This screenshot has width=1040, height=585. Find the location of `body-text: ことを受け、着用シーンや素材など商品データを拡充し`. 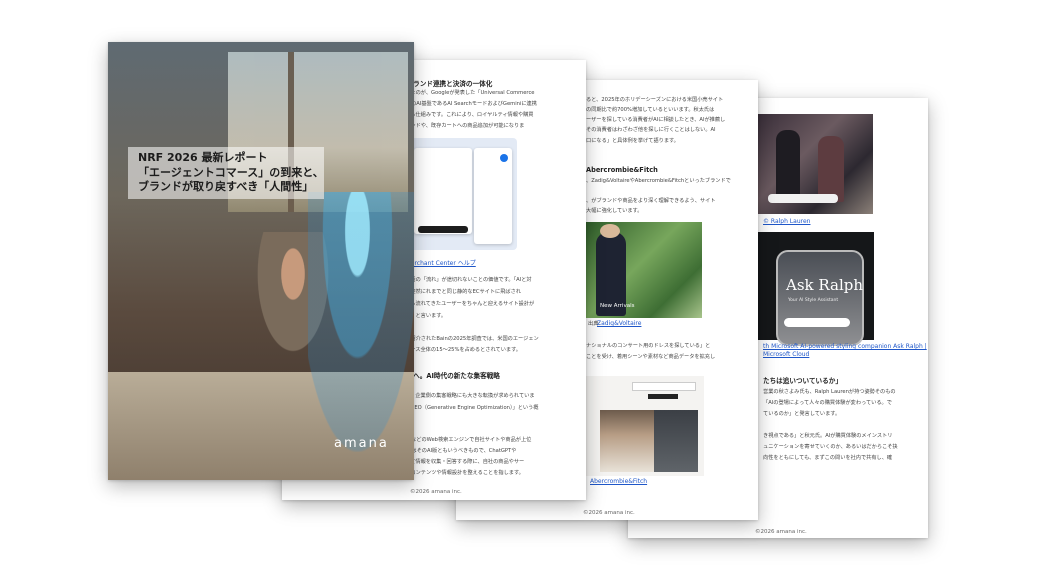

body-text: ことを受け、着用シーンや素材など商品データを拡充し is located at coordinates (651, 357).